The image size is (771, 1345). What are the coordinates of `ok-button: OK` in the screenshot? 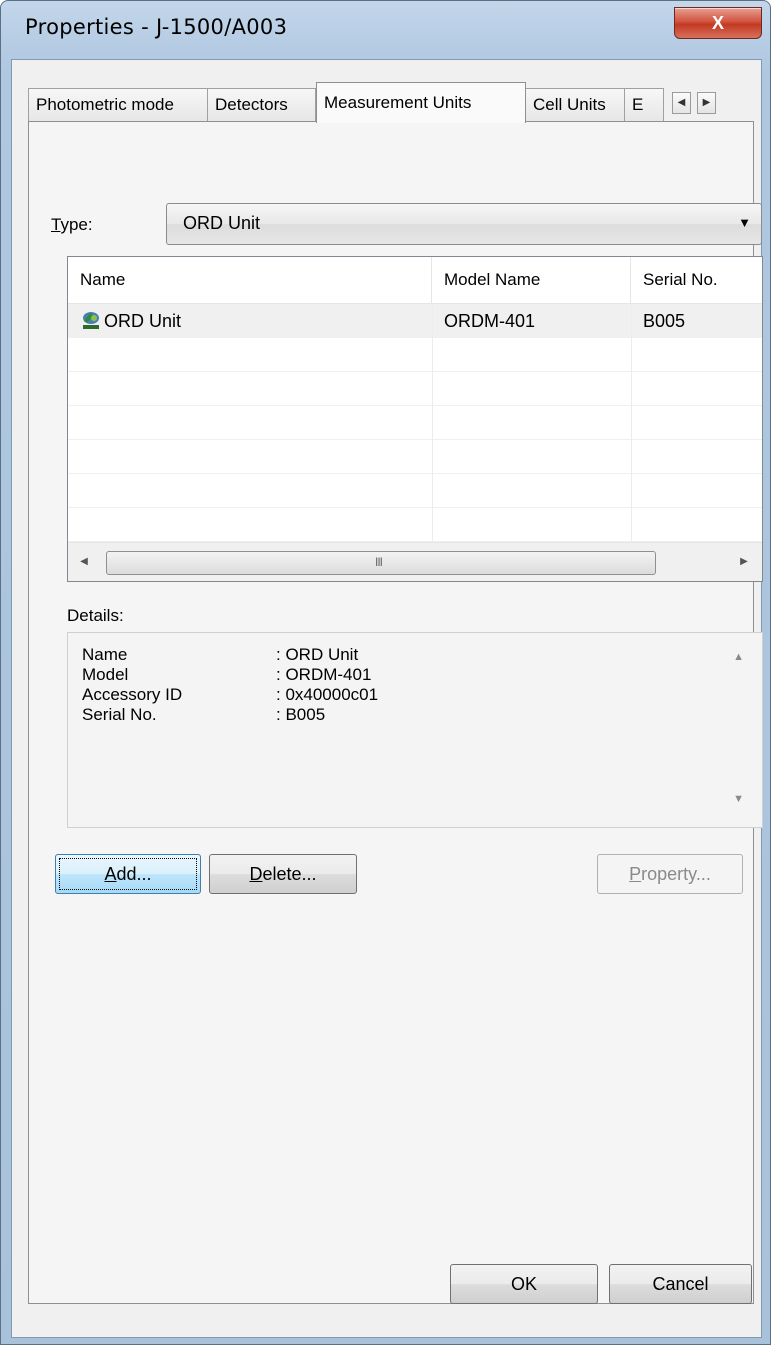 It's located at (524, 1284).